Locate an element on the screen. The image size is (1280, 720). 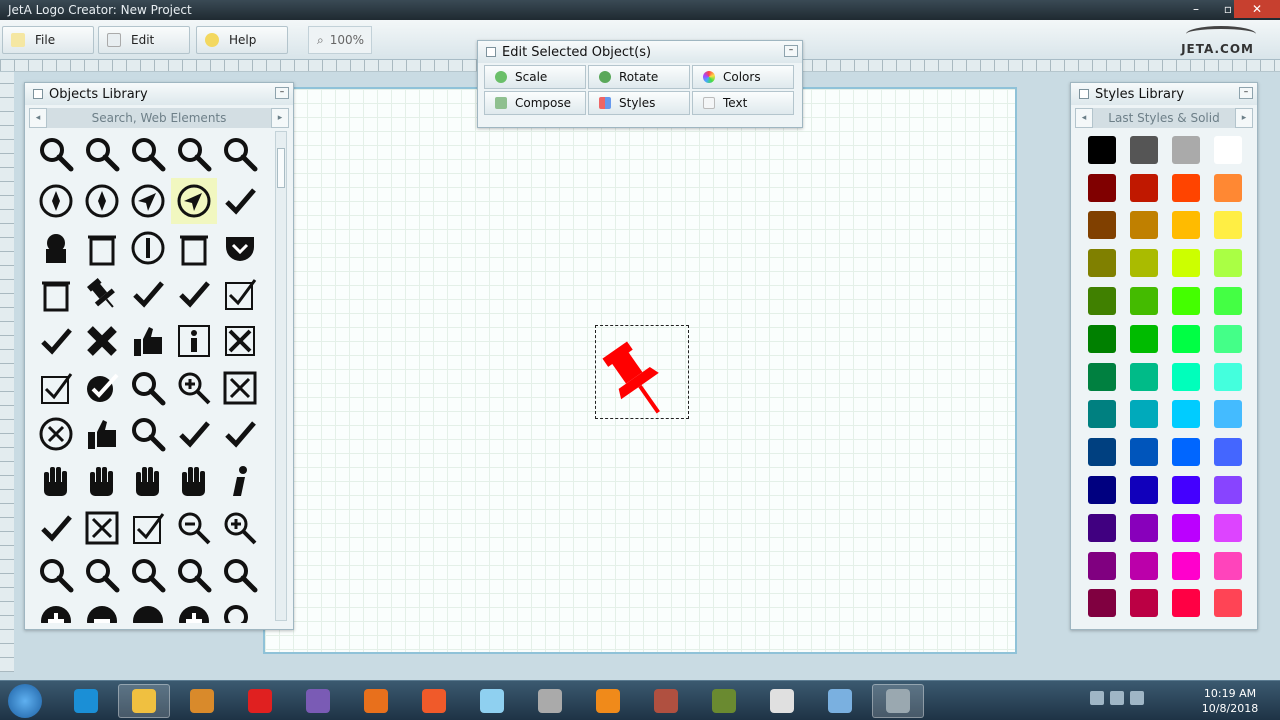
zoom-control: ⌕ 100% is located at coordinates (340, 40).